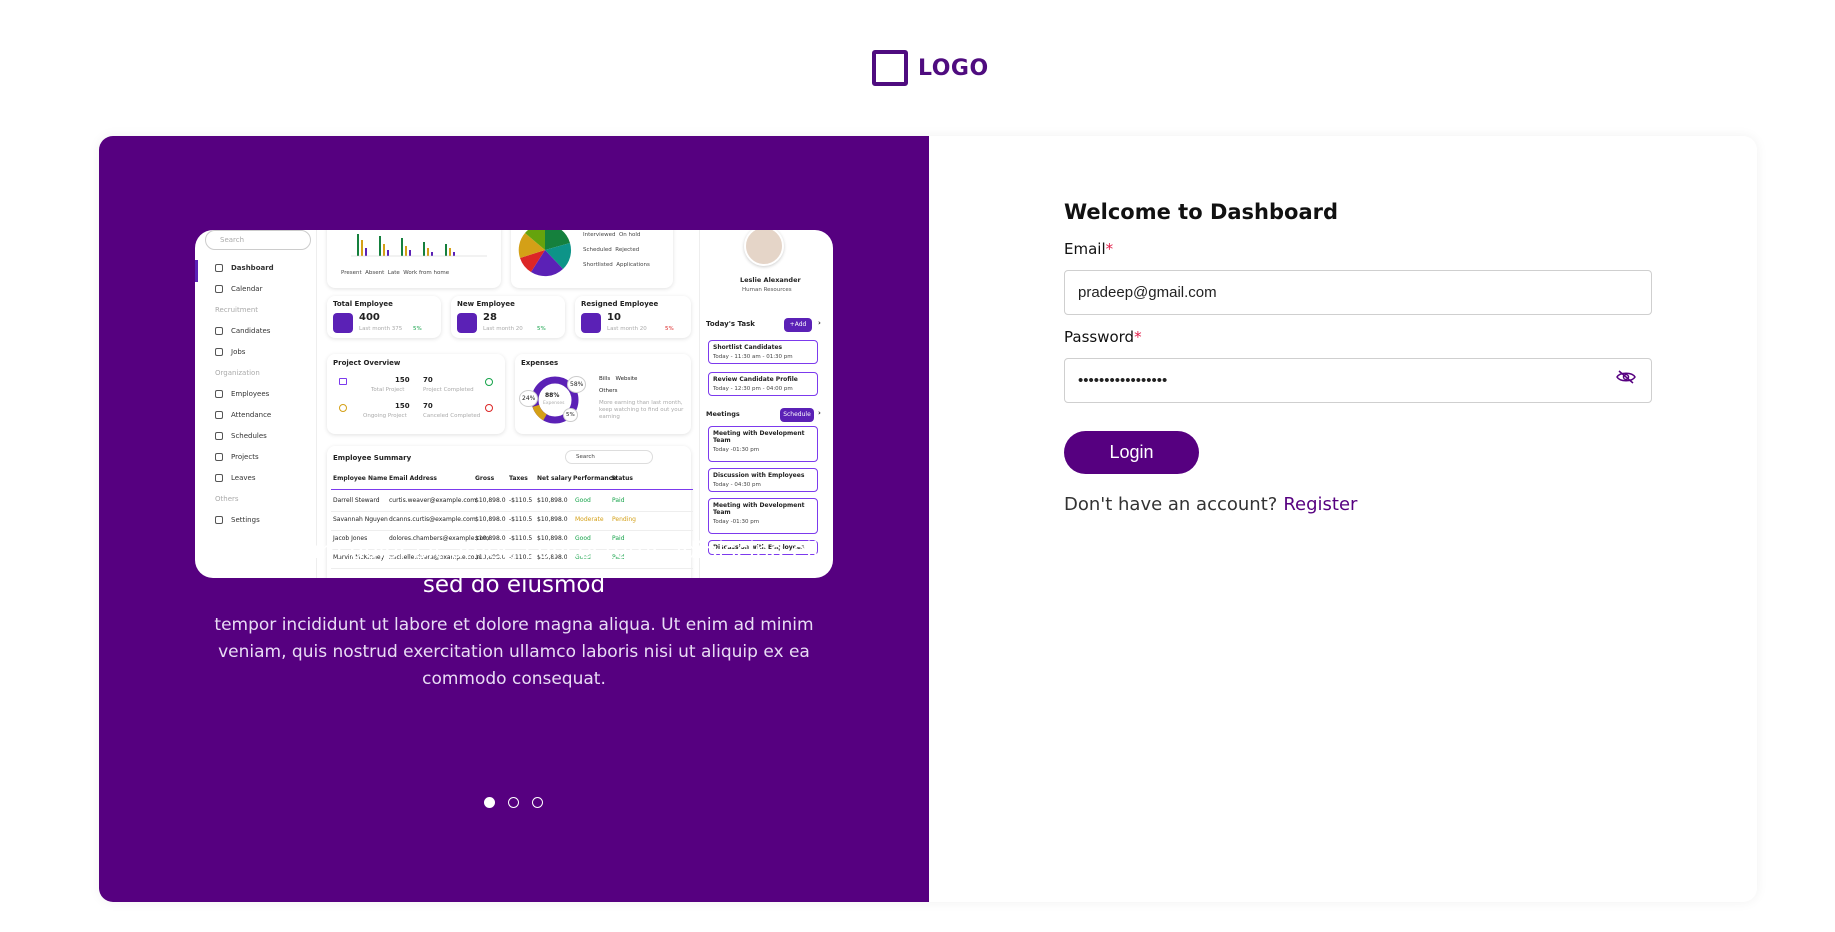  Describe the element at coordinates (244, 268) in the screenshot. I see `preview-nav-dashboard: Dashboard` at that location.